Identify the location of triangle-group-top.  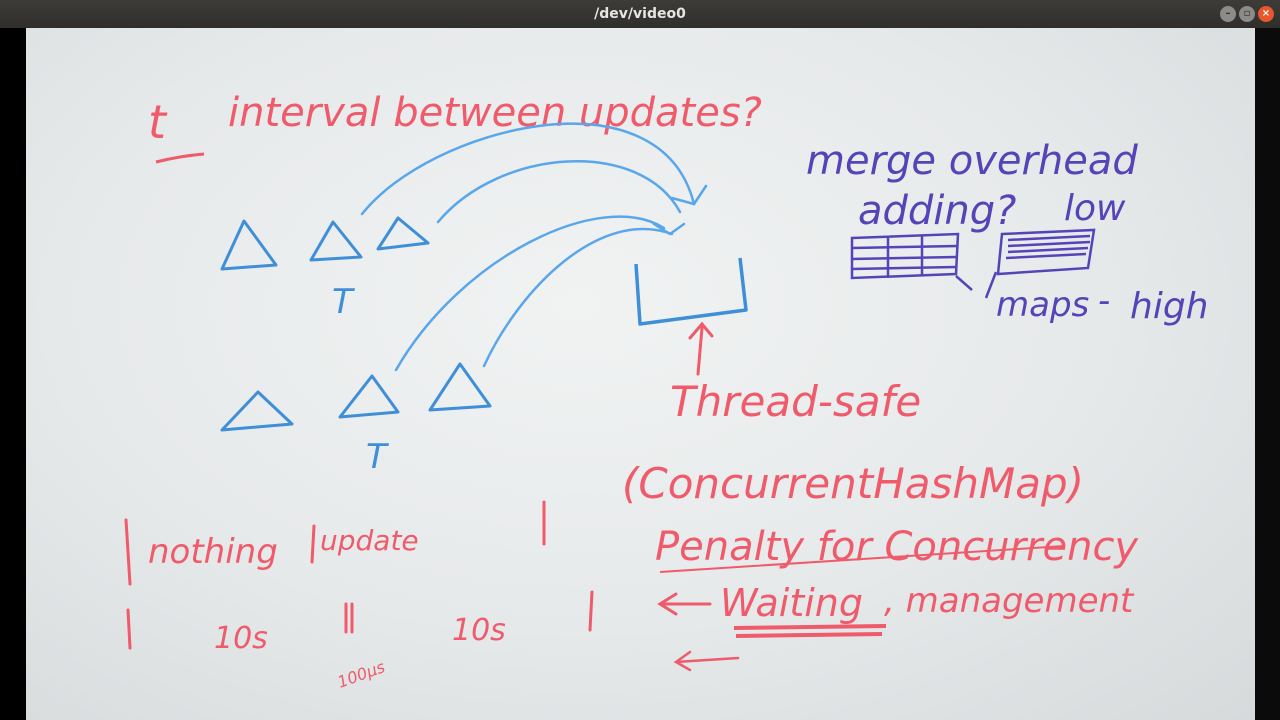
(325, 243).